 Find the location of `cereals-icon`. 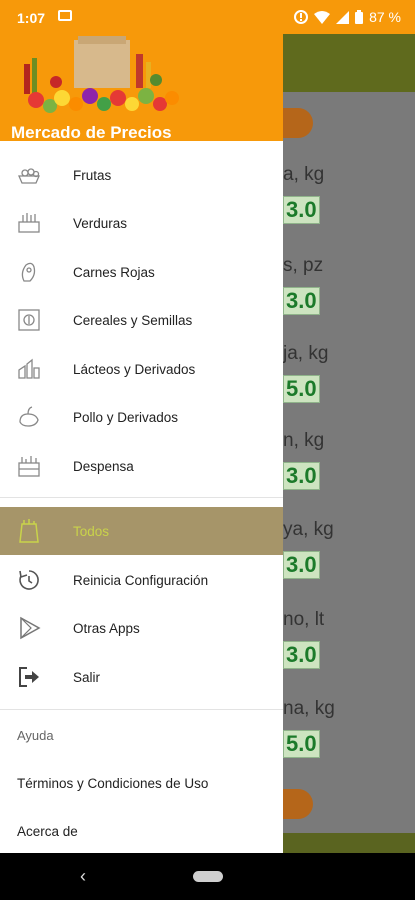

cereals-icon is located at coordinates (29, 320).